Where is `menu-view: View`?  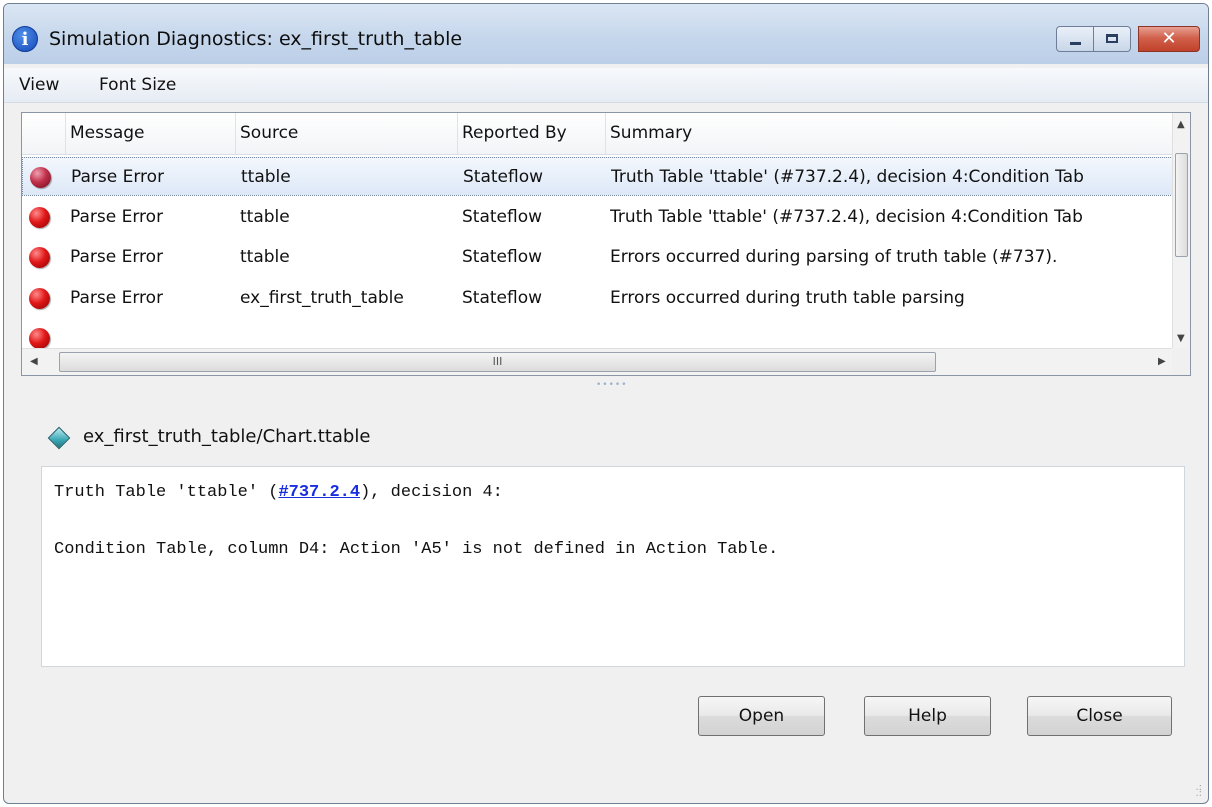 menu-view: View is located at coordinates (39, 85).